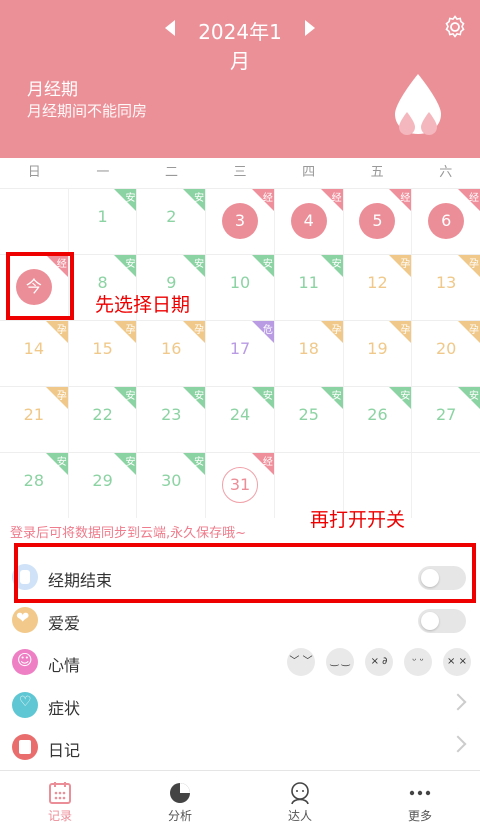 The height and width of the screenshot is (826, 480). Describe the element at coordinates (103, 419) in the screenshot. I see `calendar-day-cell: 安 22` at that location.